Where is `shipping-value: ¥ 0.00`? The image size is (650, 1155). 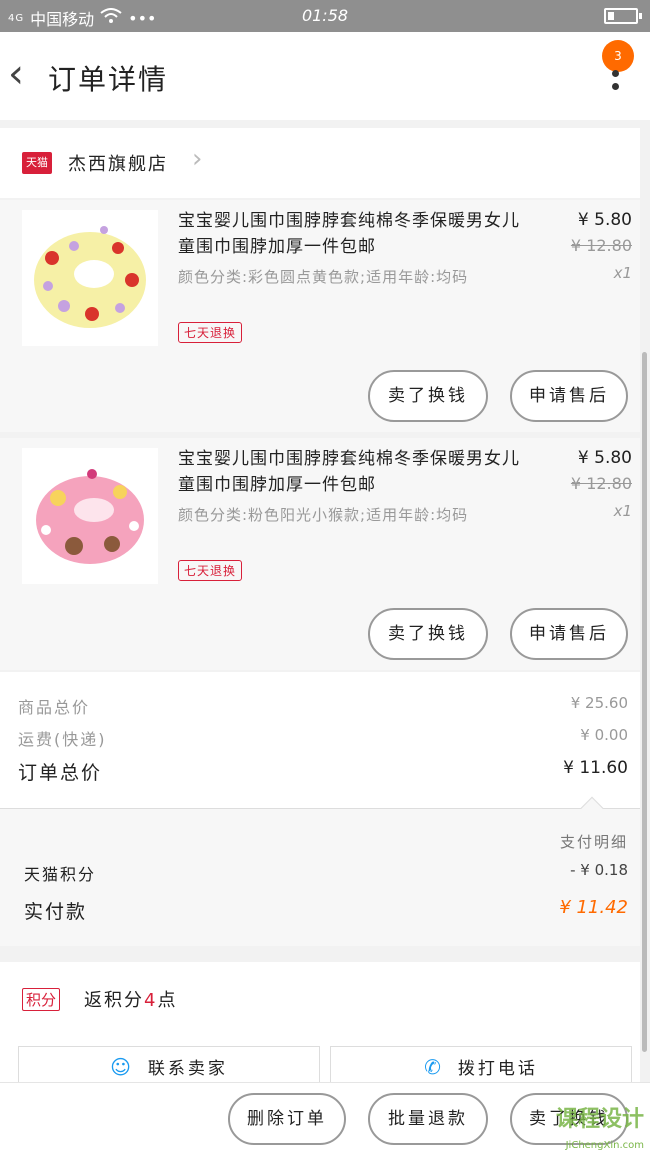 shipping-value: ¥ 0.00 is located at coordinates (604, 735).